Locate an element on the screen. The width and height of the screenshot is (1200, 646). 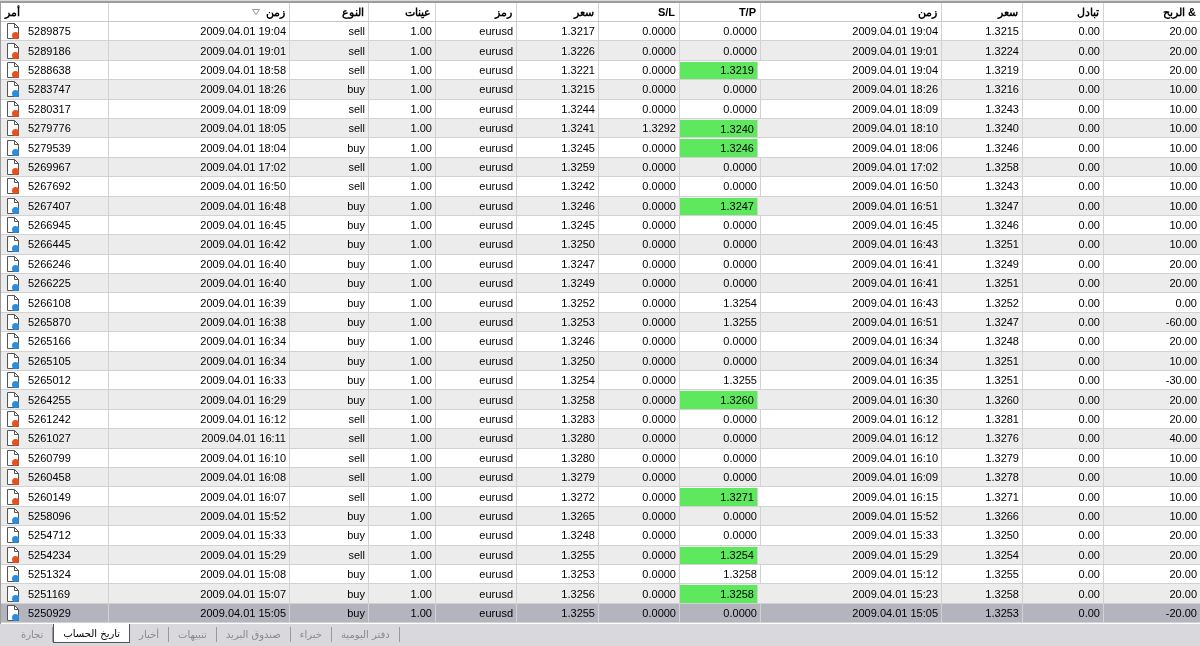
table-cell: 1.3249 is located at coordinates (558, 283).